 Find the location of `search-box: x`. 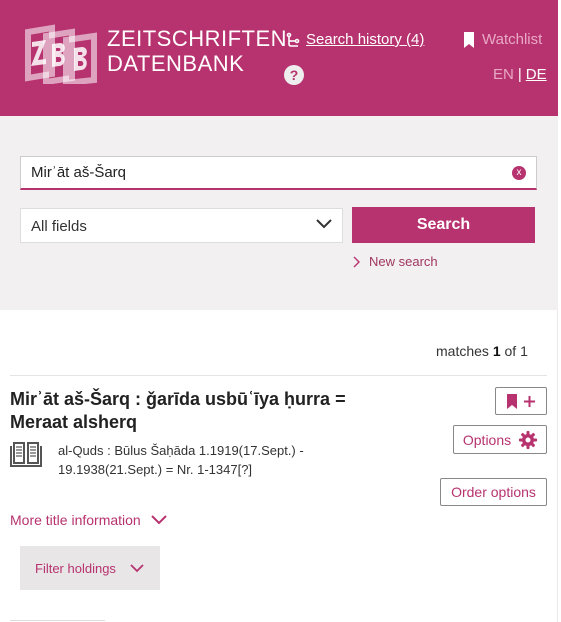

search-box: x is located at coordinates (278, 173).